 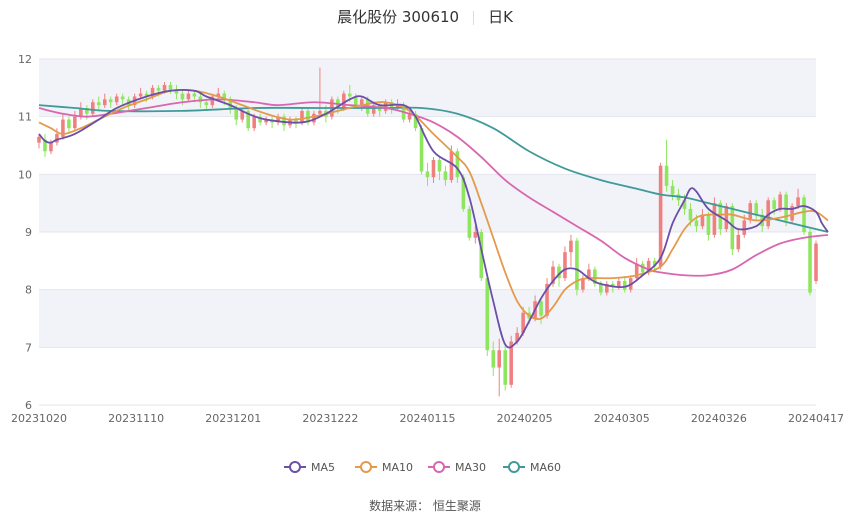 I want to click on x-tick-label: 20231201, so click(x=233, y=418).